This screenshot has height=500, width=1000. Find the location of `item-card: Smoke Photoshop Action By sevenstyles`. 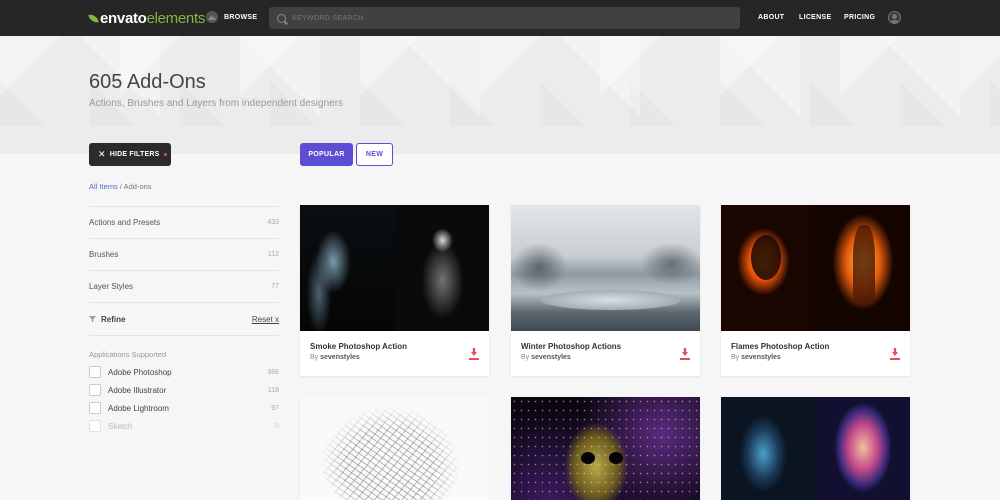

item-card: Smoke Photoshop Action By sevenstyles is located at coordinates (394, 290).